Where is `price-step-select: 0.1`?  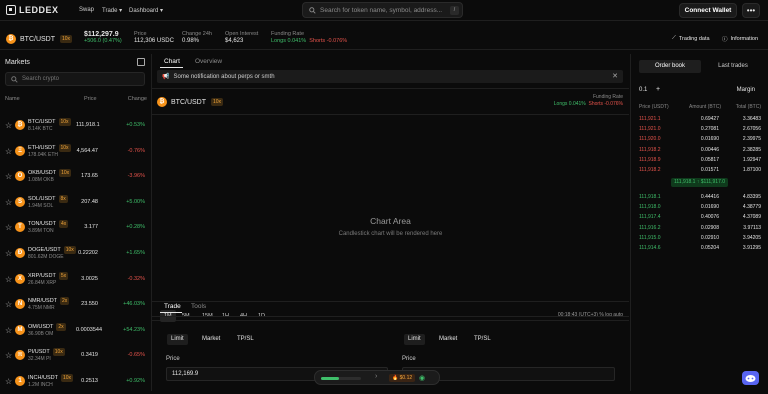
price-step-select: 0.1 is located at coordinates (643, 90).